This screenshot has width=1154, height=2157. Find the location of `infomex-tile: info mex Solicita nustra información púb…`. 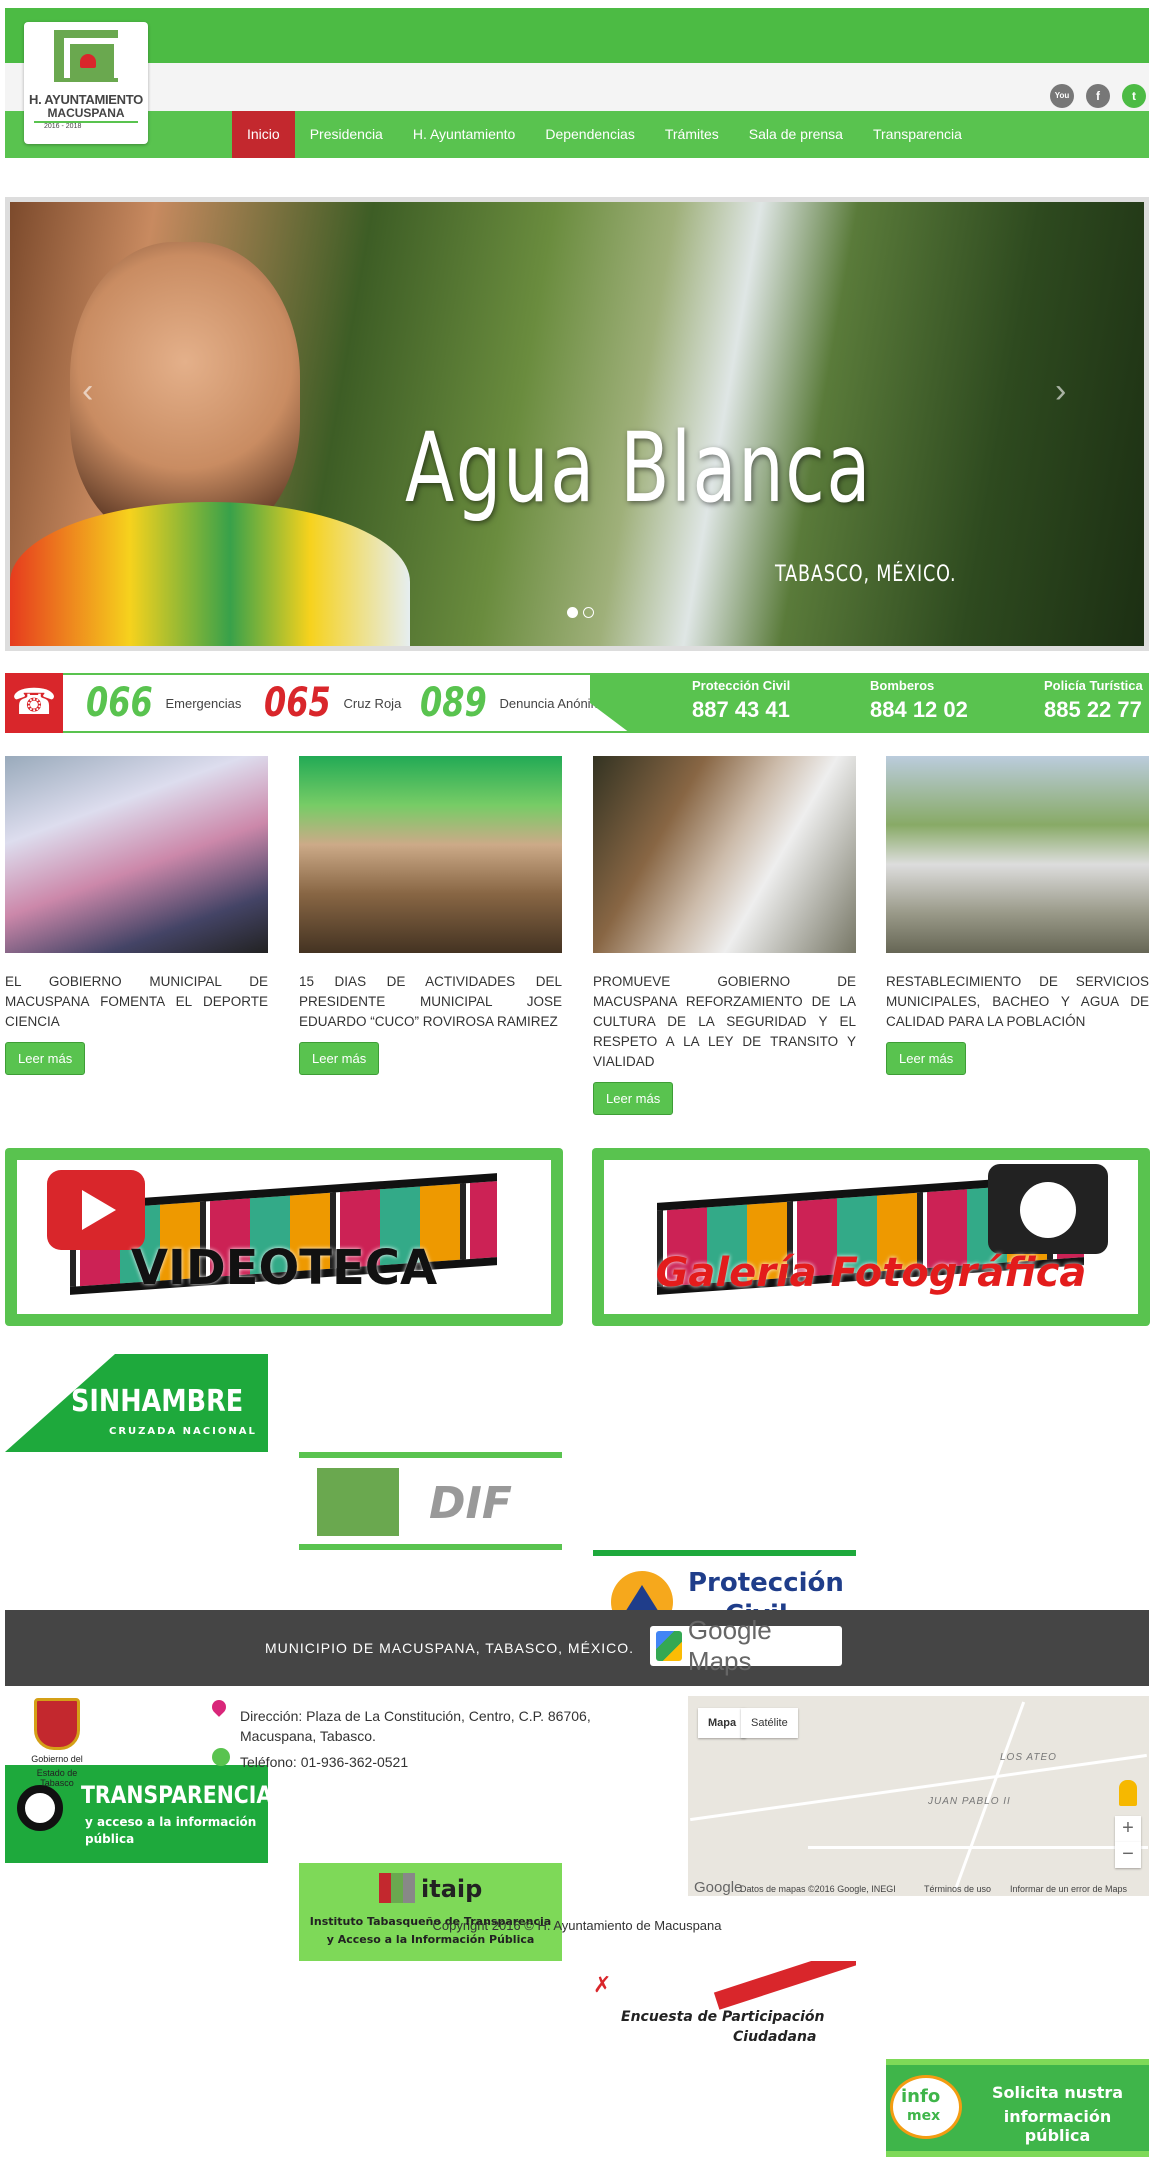

infomex-tile: info mex Solicita nustra información púb… is located at coordinates (1017, 2108).